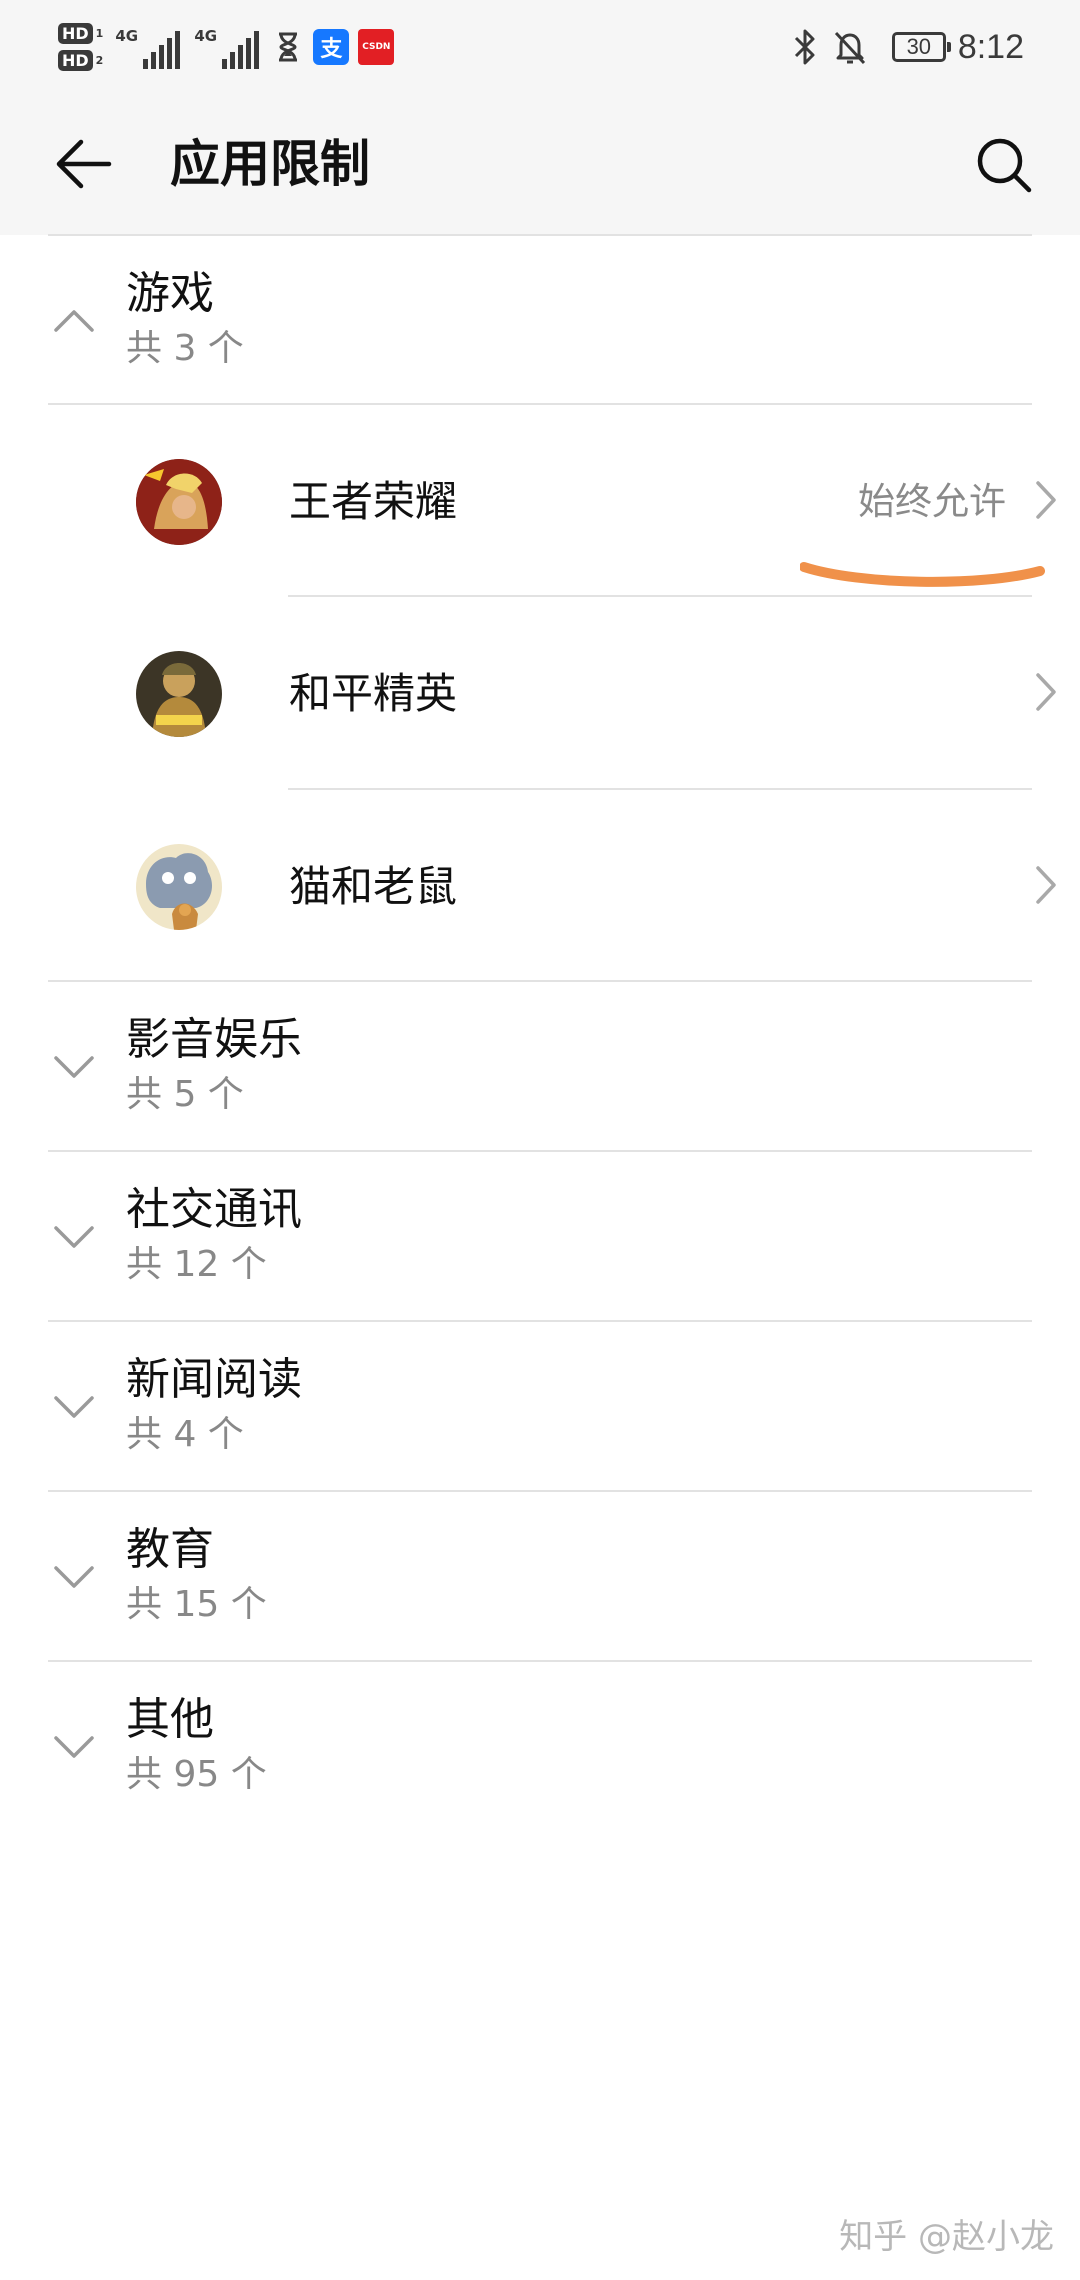 This screenshot has height=2280, width=1080. What do you see at coordinates (270, 164) in the screenshot?
I see `page-title: 应用限制` at bounding box center [270, 164].